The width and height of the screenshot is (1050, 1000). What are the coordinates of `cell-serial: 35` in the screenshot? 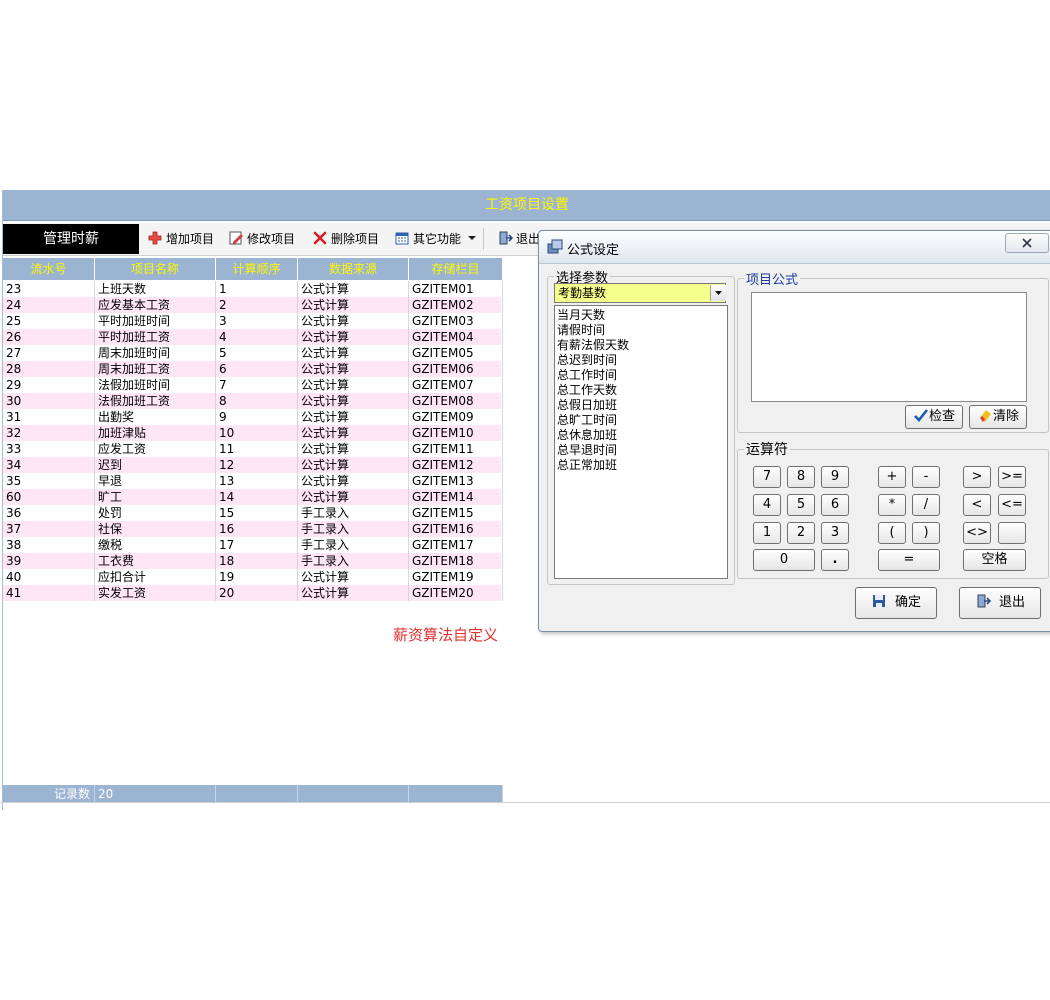 It's located at (49, 481).